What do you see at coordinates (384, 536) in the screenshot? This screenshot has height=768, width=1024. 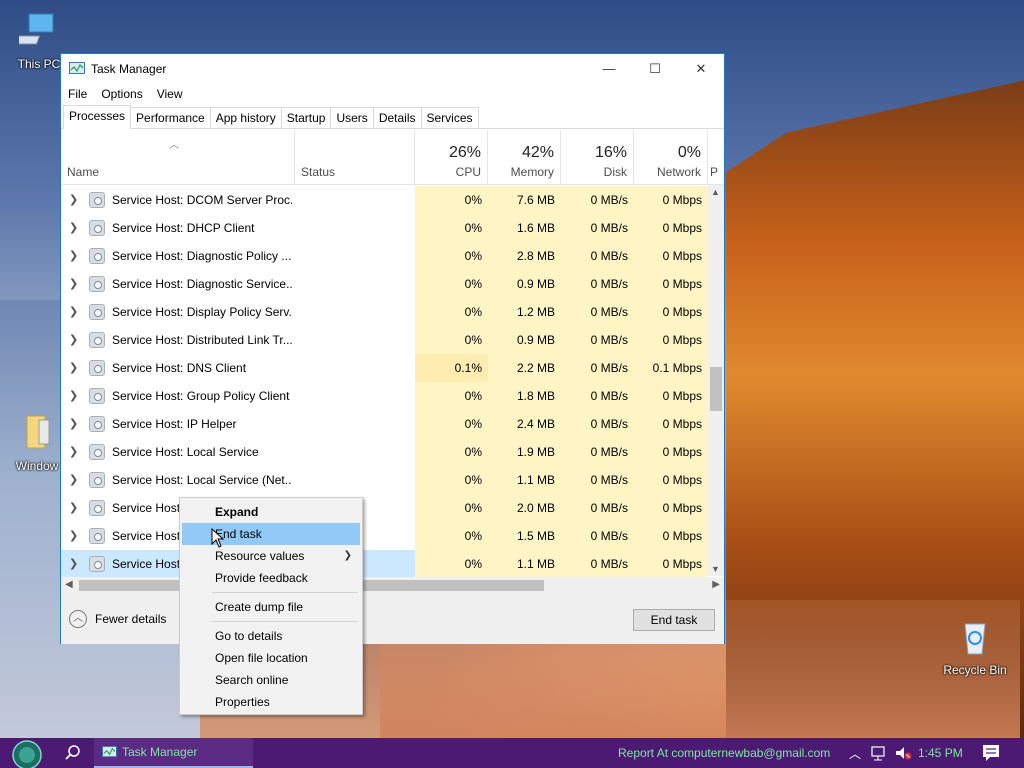 I see `table-row: ❯ Service Host: 0% 1.5 MB 0 MB/s 0 Mbps` at bounding box center [384, 536].